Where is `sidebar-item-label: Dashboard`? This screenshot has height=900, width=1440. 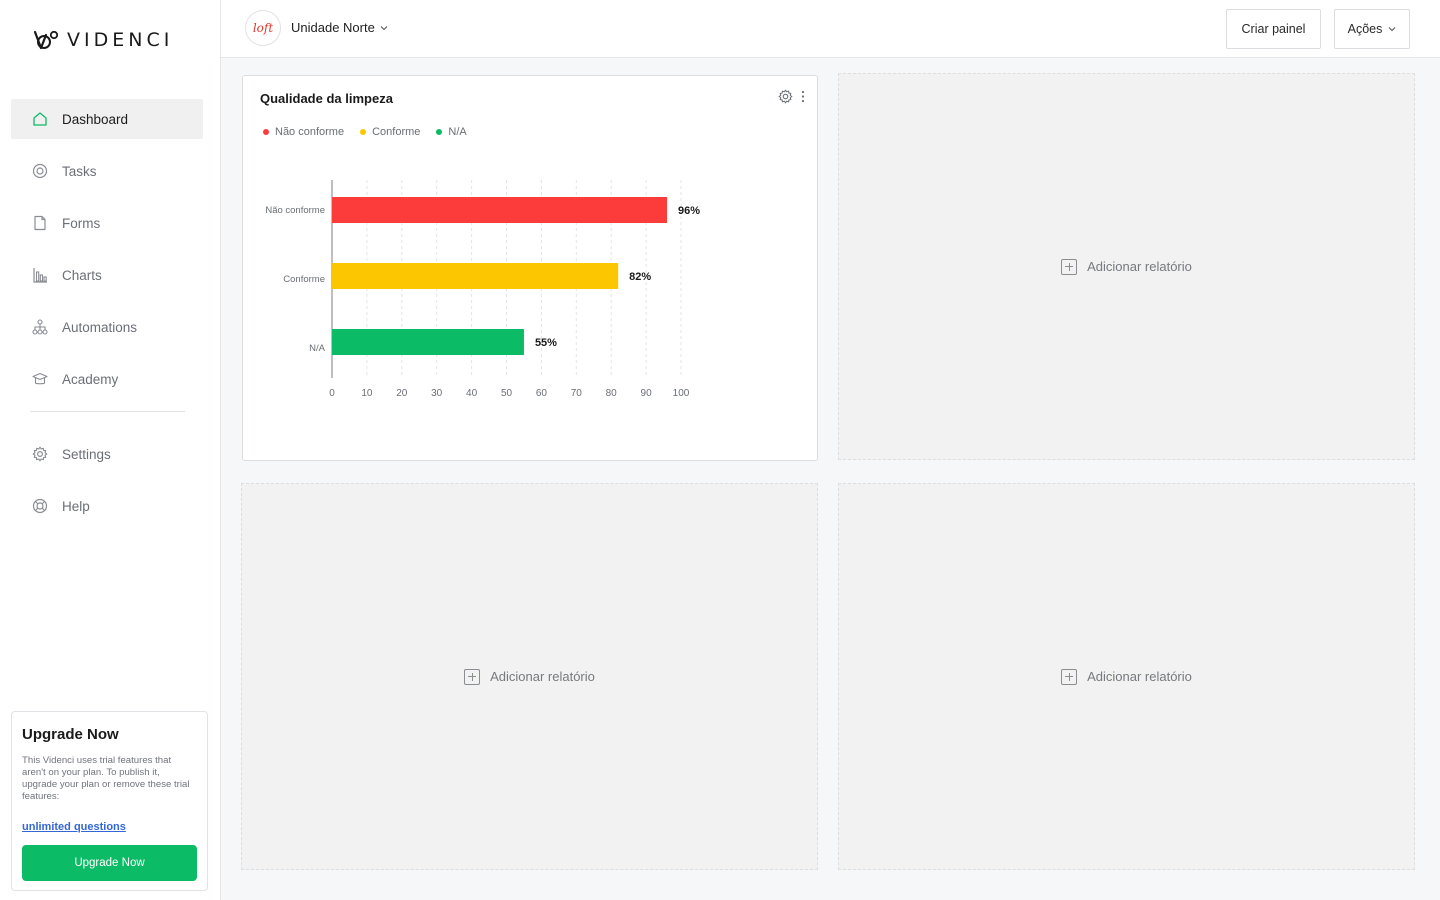
sidebar-item-label: Dashboard is located at coordinates (95, 119).